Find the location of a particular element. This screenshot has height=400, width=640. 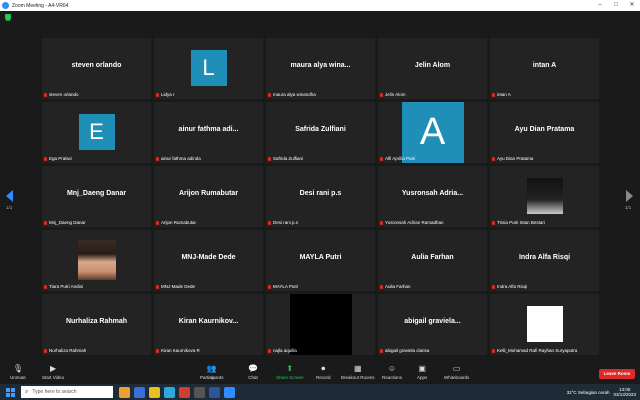

prev-page-arrow-icon is located at coordinates (9, 196).